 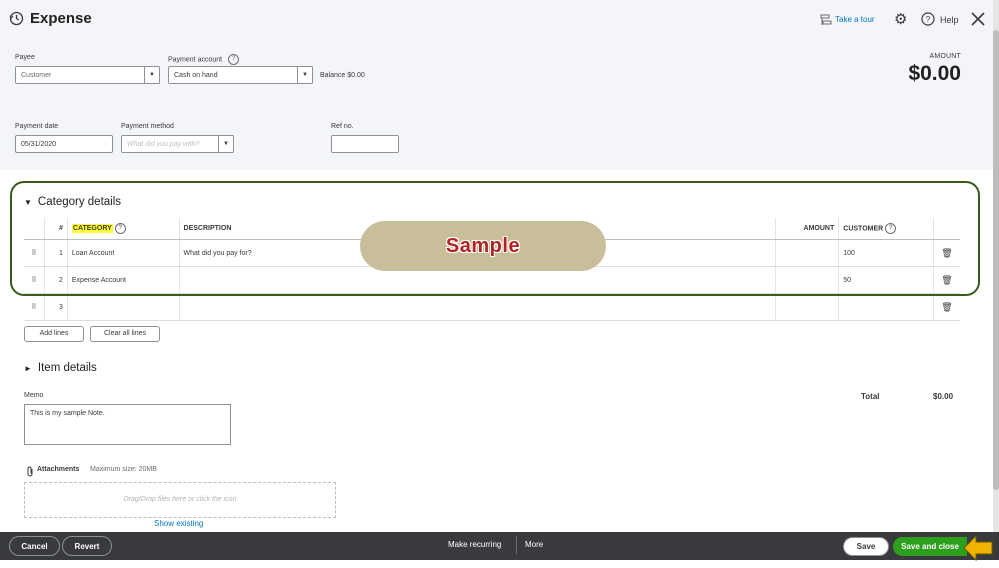 I want to click on payment-date-label: Payment date, so click(x=37, y=126).